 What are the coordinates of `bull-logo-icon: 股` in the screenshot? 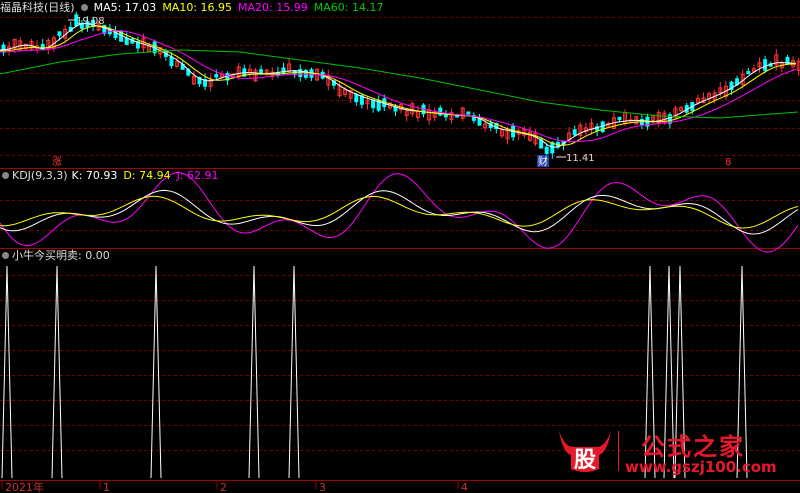 It's located at (585, 452).